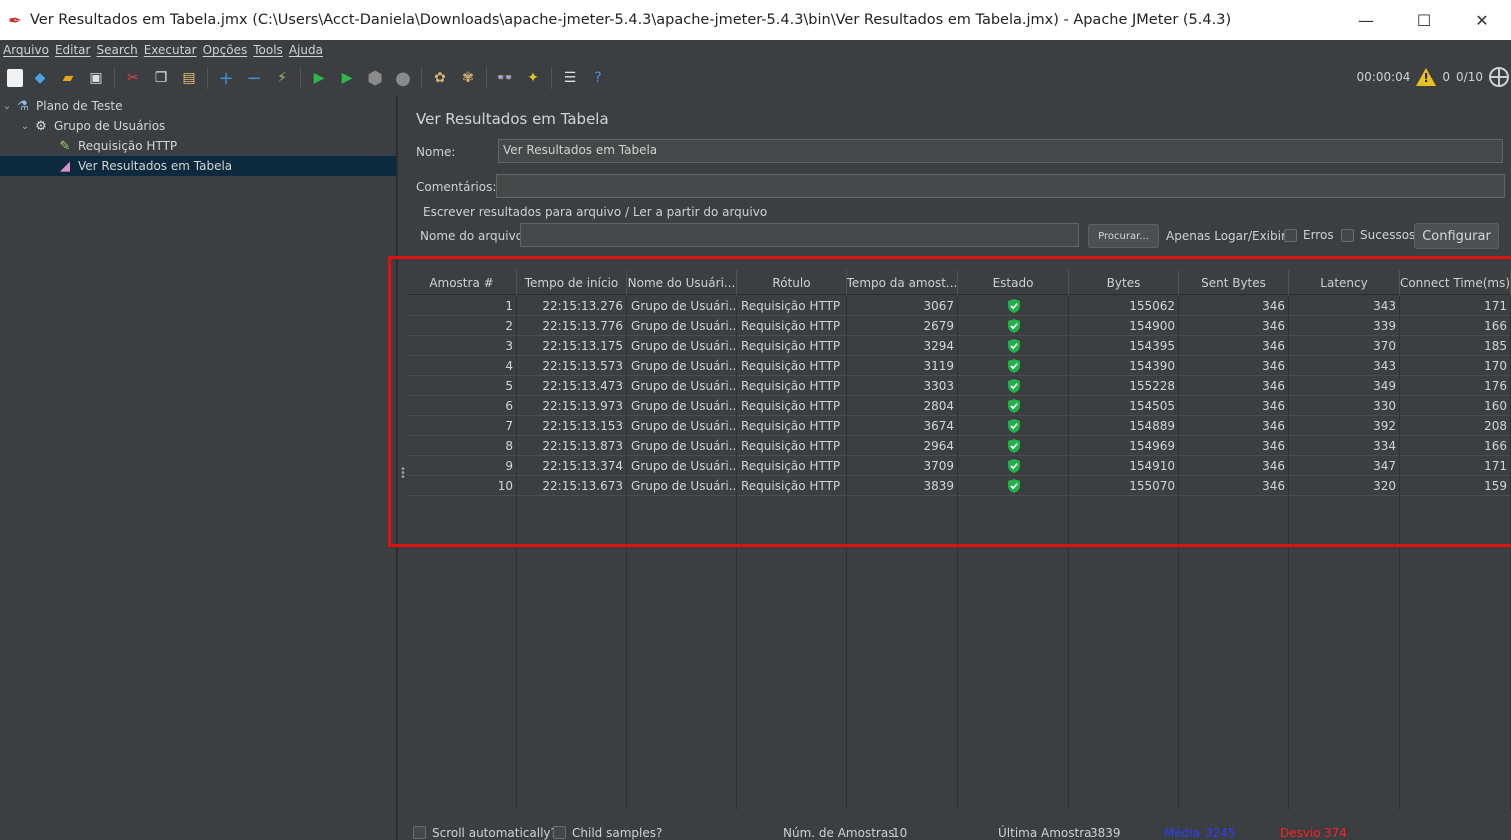 This screenshot has width=1511, height=840. I want to click on shield-check-icon, so click(1013, 326).